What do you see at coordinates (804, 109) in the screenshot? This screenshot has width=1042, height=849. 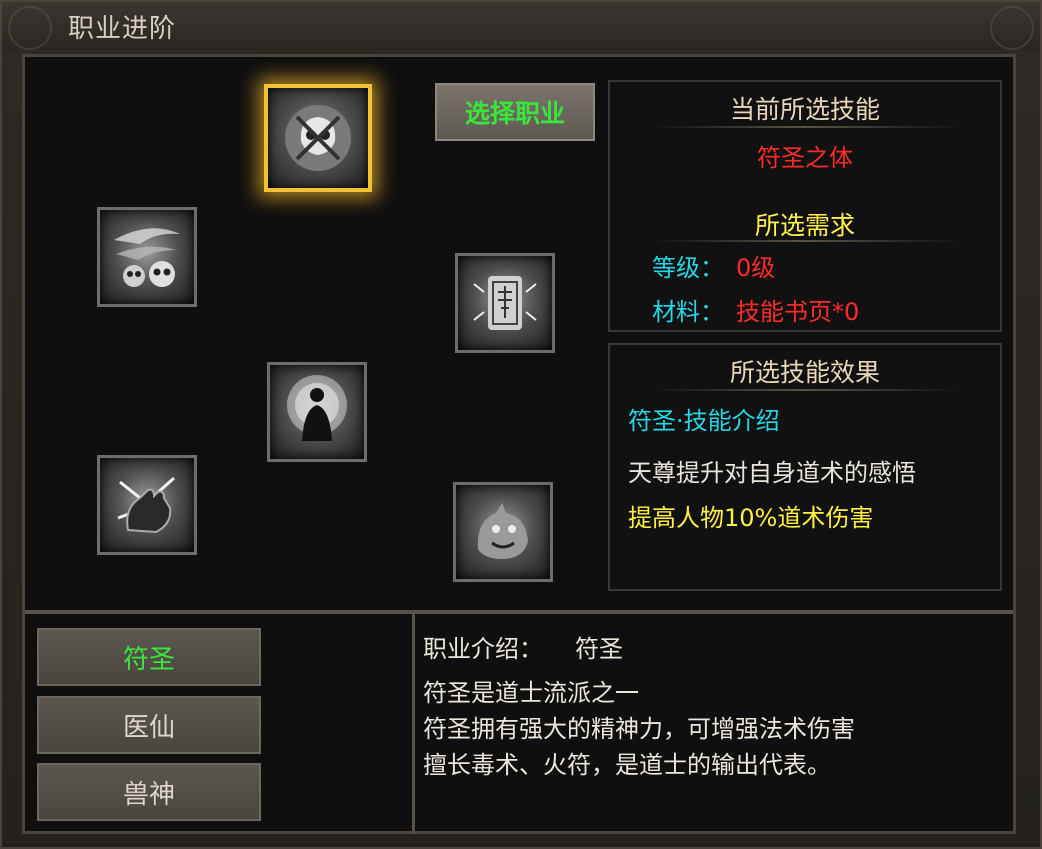 I see `current-skill-heading: 当前所选技能` at bounding box center [804, 109].